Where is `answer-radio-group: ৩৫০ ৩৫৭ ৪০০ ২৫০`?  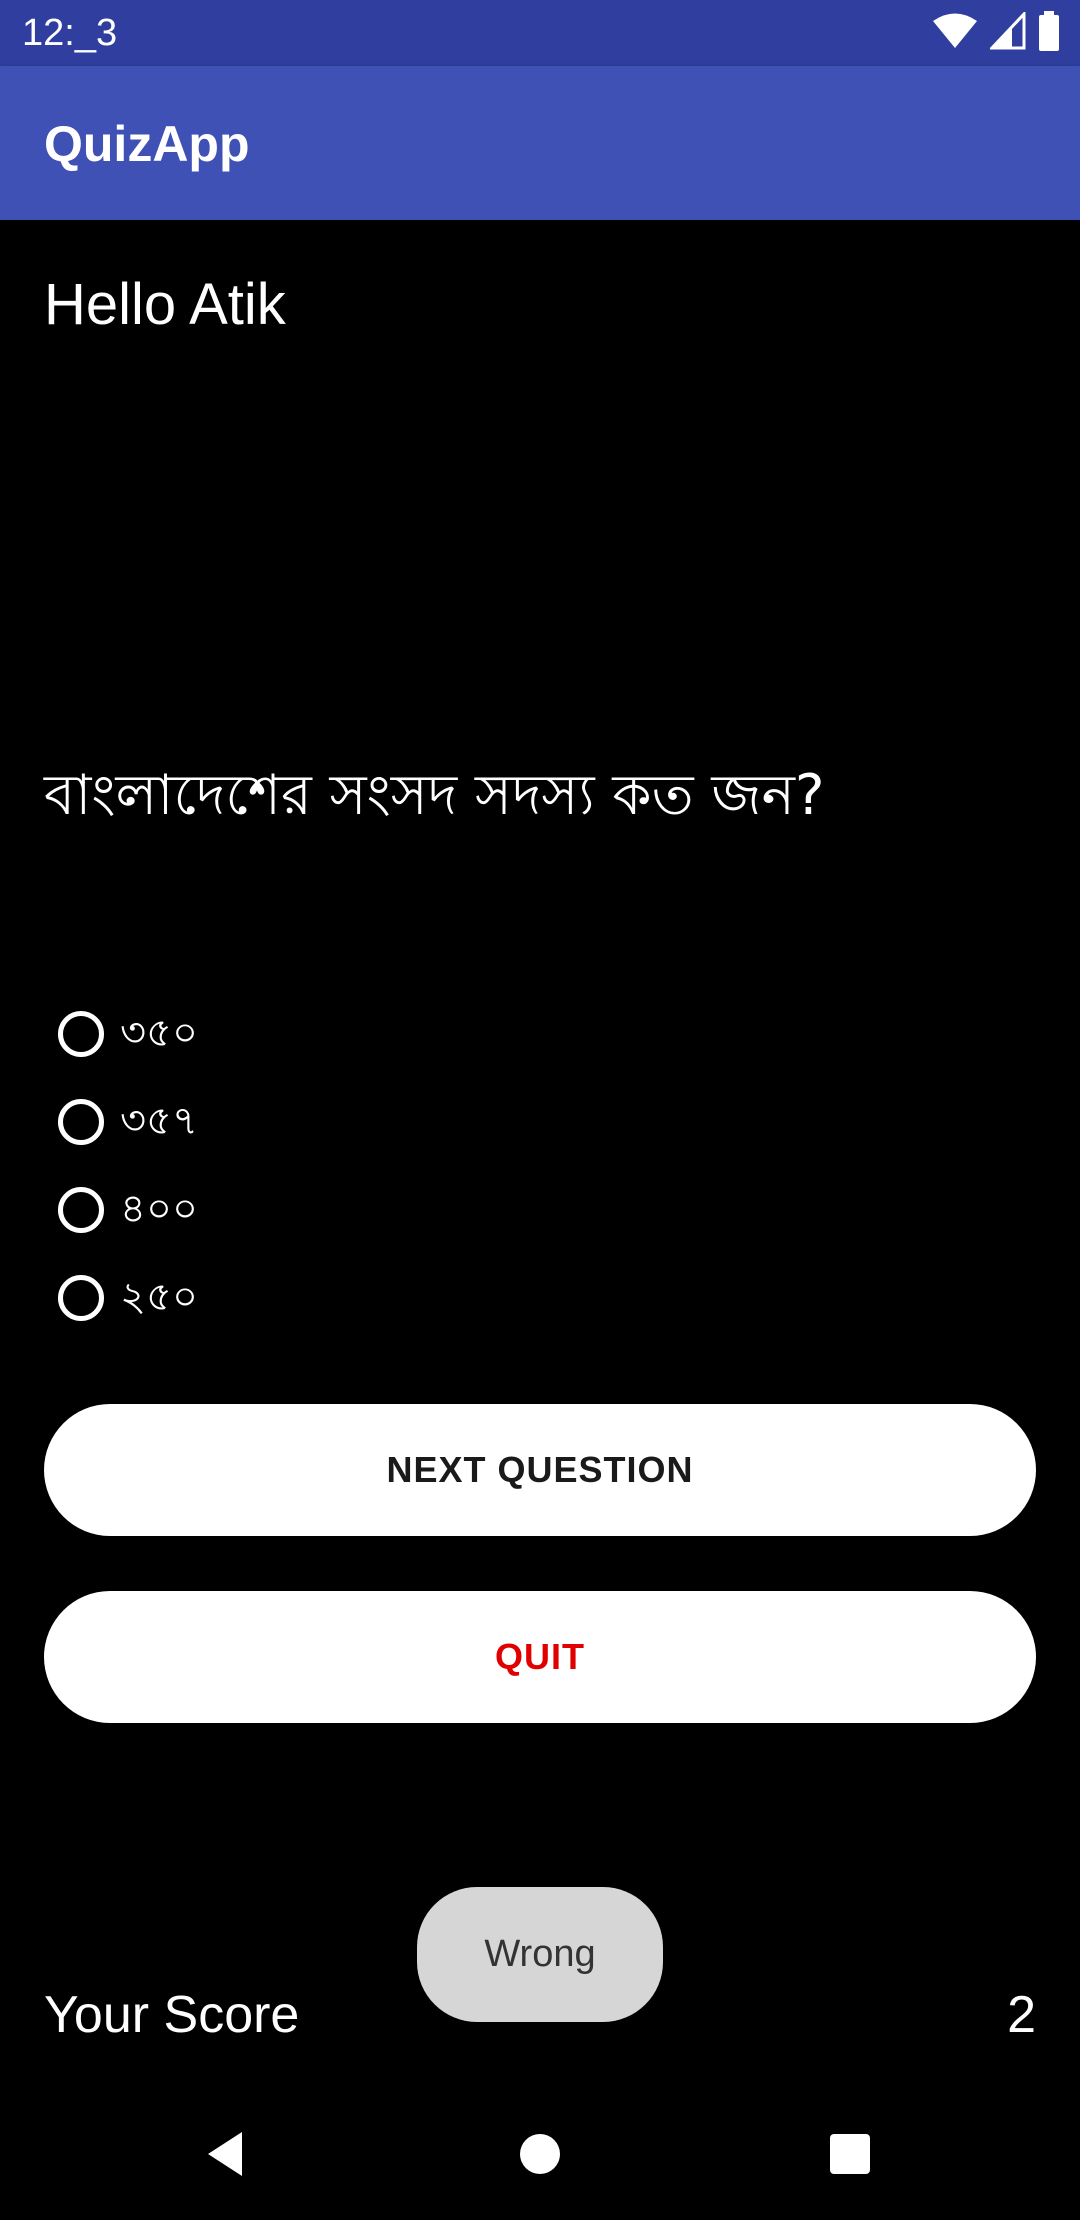
answer-radio-group: ৩৫০ ৩৫৭ ৪০০ ২৫০ is located at coordinates (128, 1166).